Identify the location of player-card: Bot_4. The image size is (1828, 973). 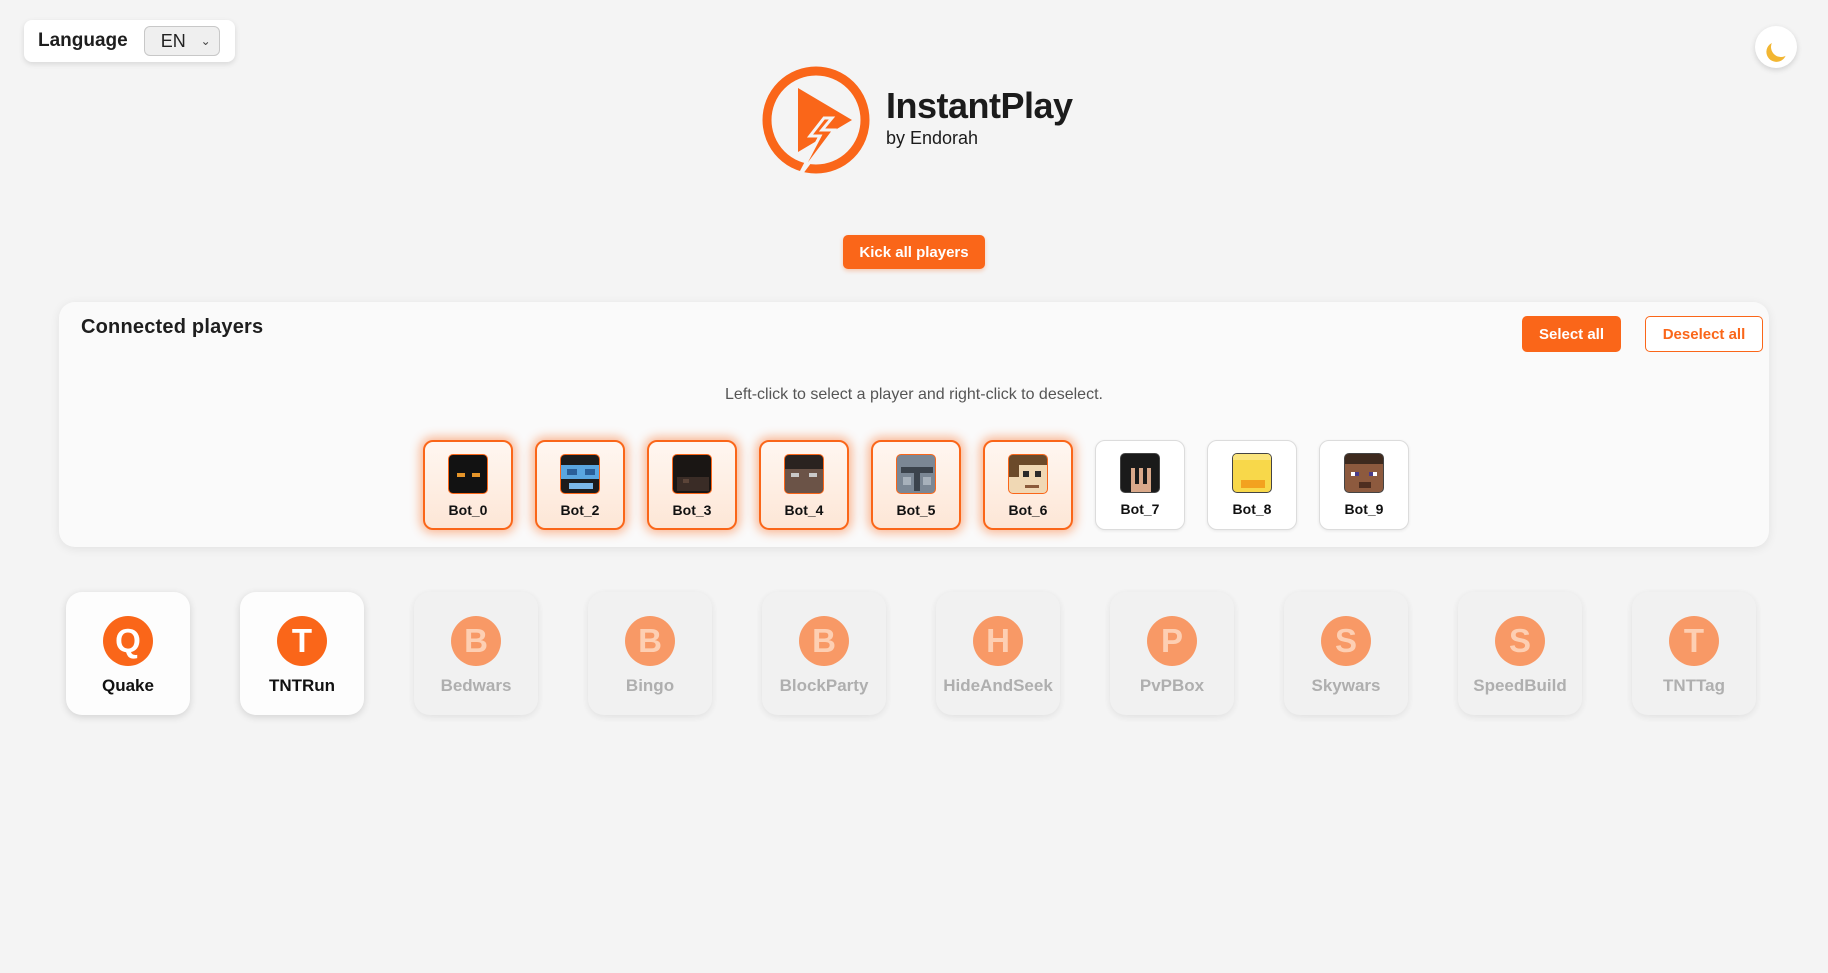
(804, 485).